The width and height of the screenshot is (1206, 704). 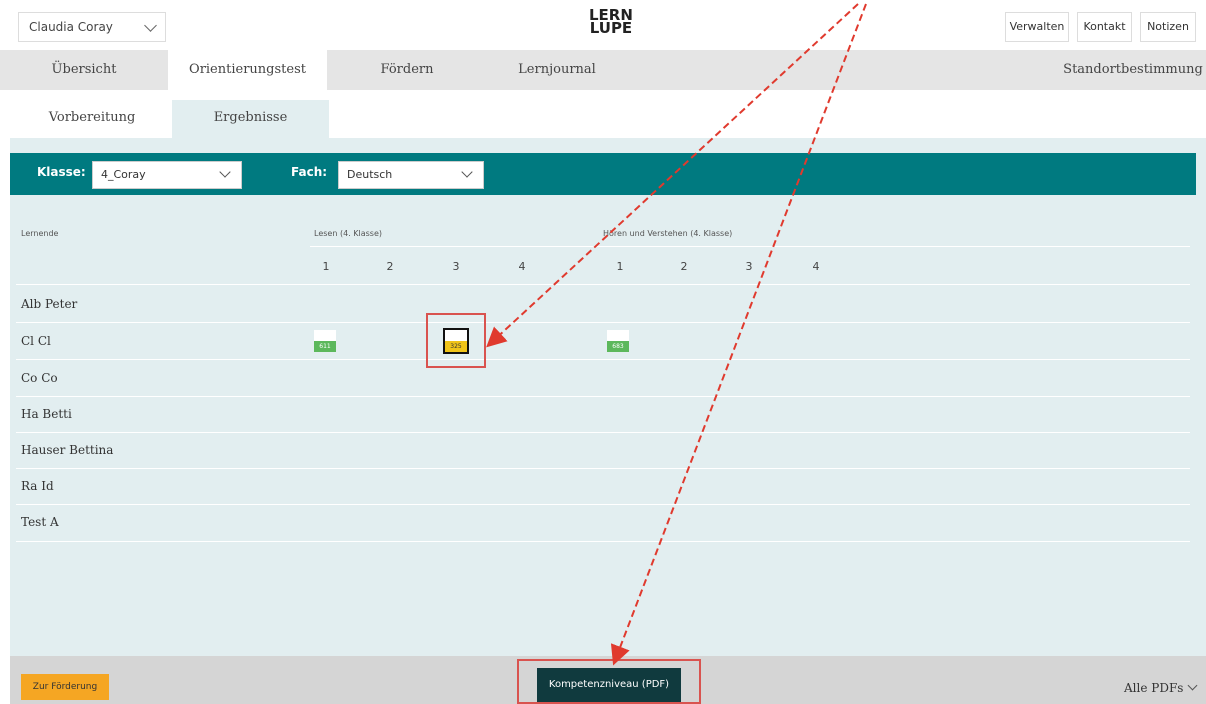 What do you see at coordinates (40, 522) in the screenshot?
I see `student-name: Test A` at bounding box center [40, 522].